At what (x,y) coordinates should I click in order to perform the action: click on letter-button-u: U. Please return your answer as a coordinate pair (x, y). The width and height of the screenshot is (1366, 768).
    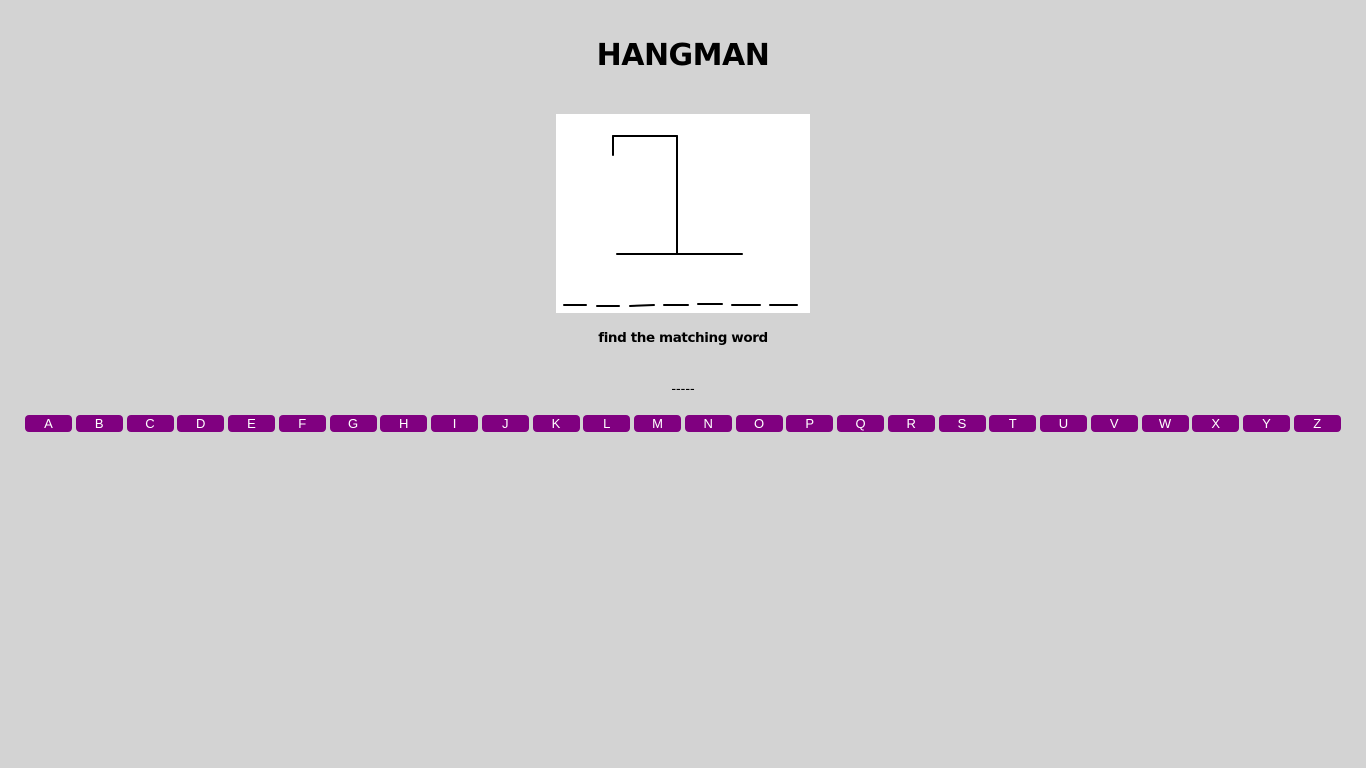
    Looking at the image, I should click on (1063, 423).